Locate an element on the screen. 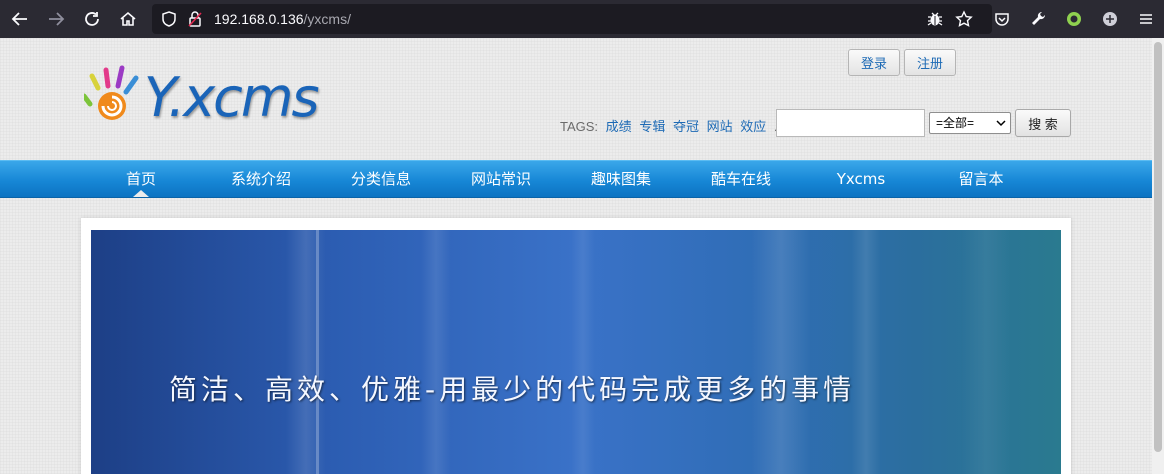 The height and width of the screenshot is (474, 1164). wrench-icon is located at coordinates (1038, 19).